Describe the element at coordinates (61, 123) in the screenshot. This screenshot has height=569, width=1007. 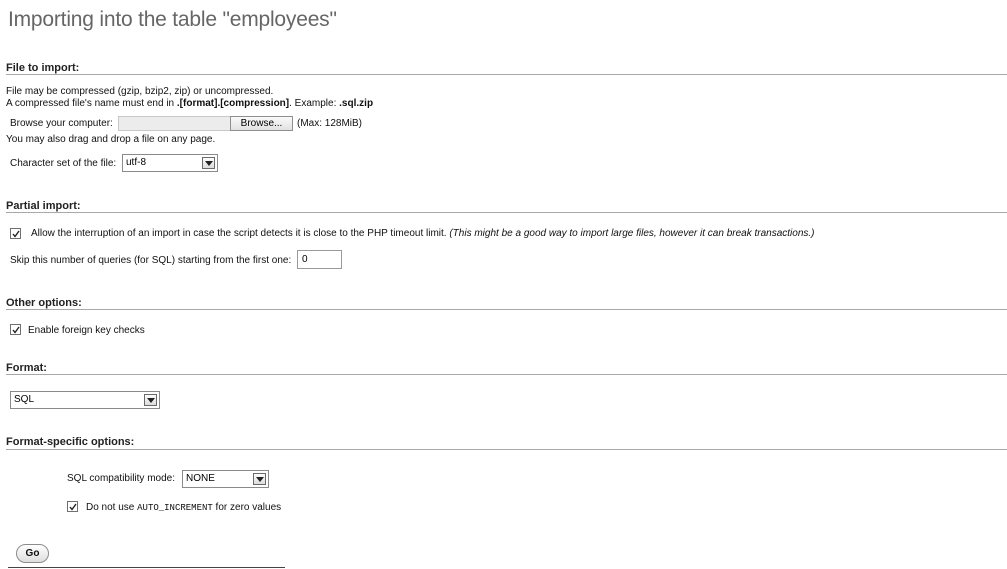
I see `browse-label: Browse your computer:` at that location.